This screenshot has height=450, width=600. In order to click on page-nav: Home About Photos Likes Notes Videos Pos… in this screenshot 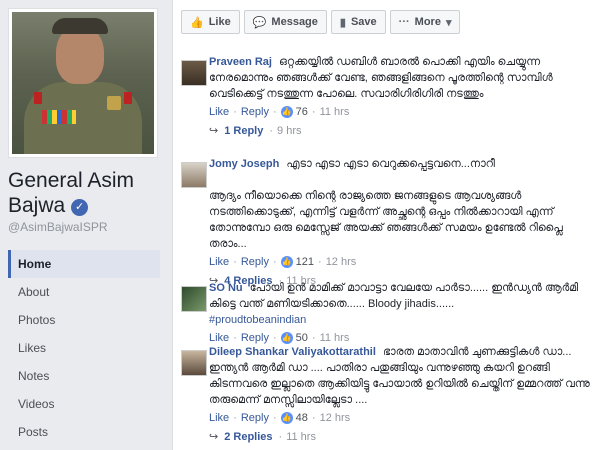, I will do `click(84, 348)`.